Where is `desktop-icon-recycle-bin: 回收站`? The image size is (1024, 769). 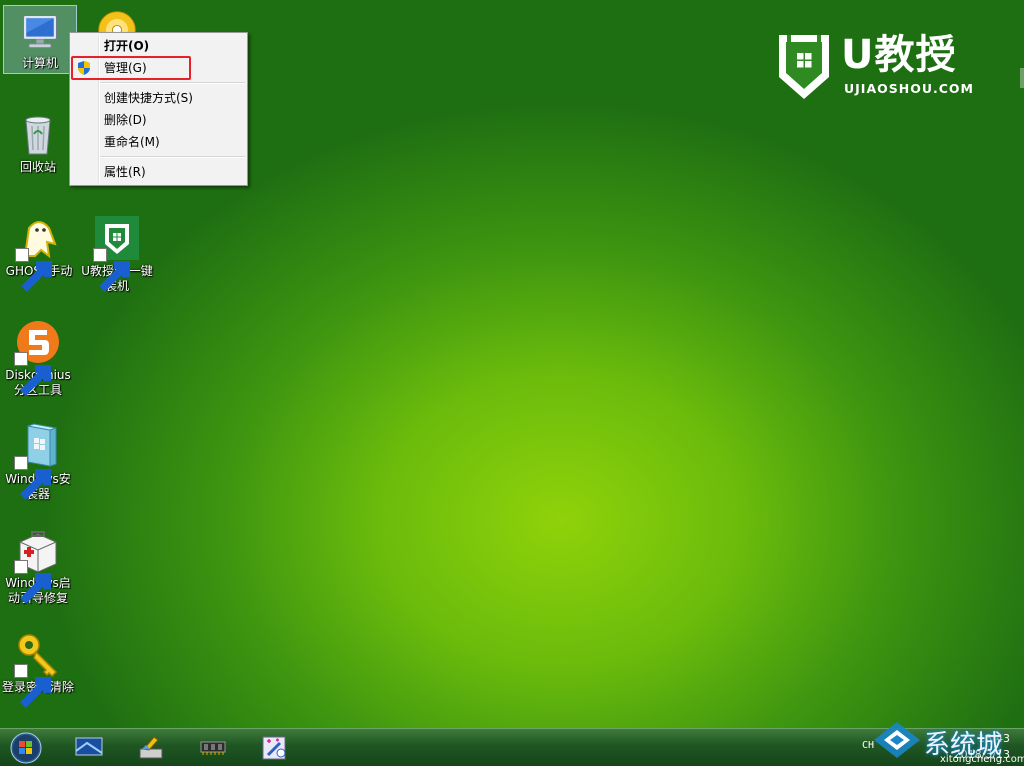
desktop-icon-recycle-bin: 回收站 is located at coordinates (38, 142).